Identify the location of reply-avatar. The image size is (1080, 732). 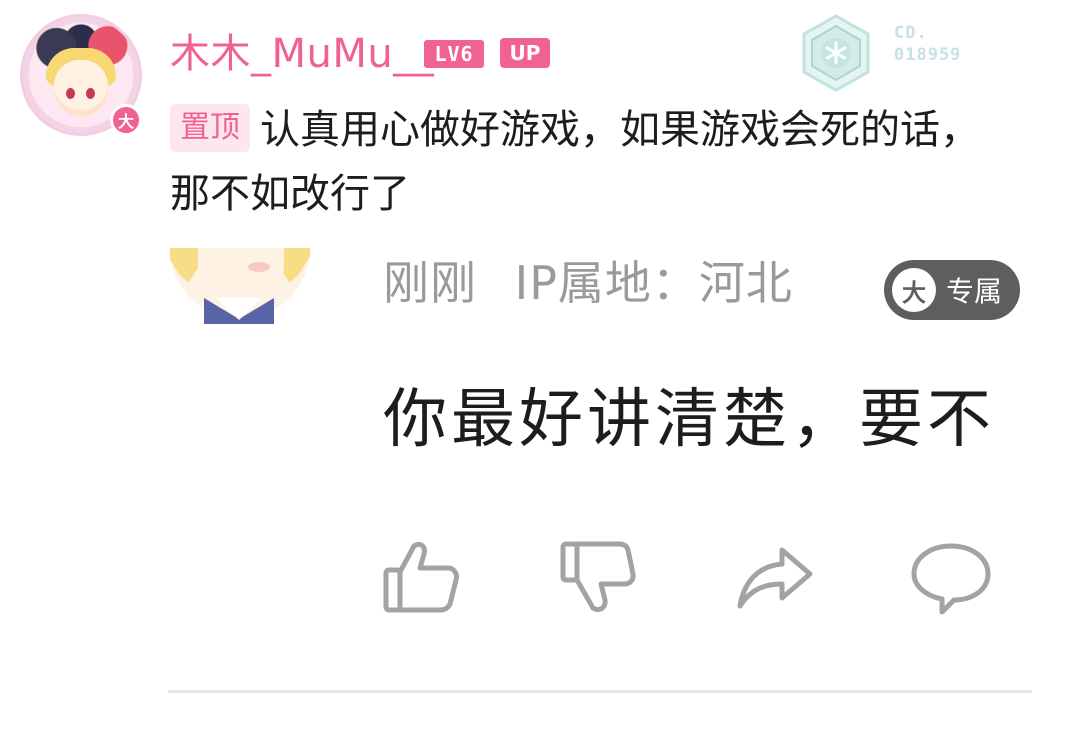
(240, 286).